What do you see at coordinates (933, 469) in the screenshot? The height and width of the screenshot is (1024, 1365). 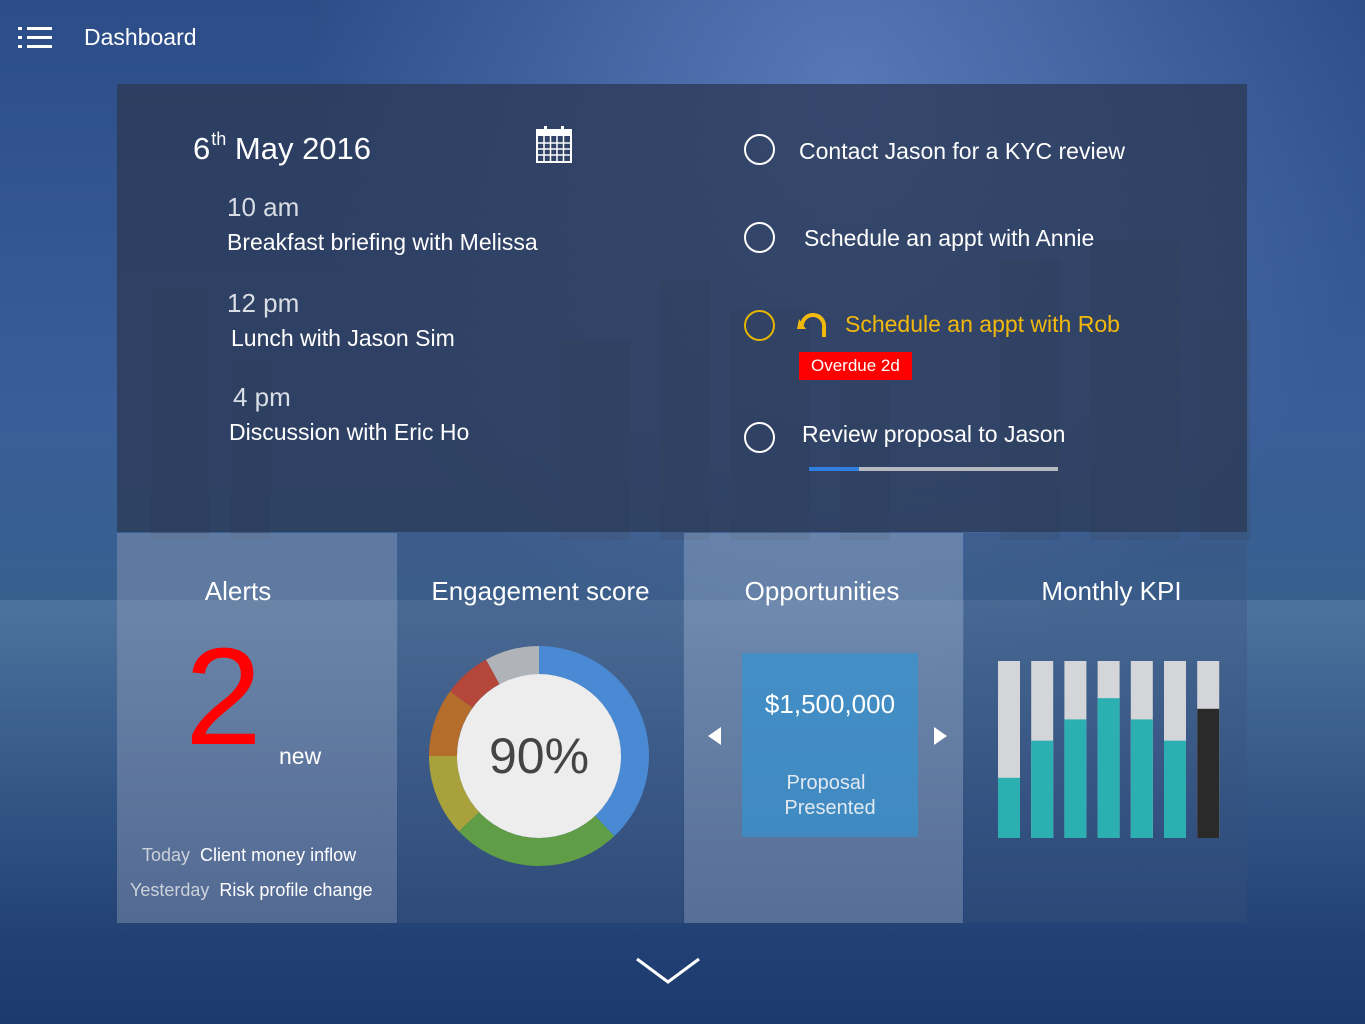 I see `tasks-scrollbar` at bounding box center [933, 469].